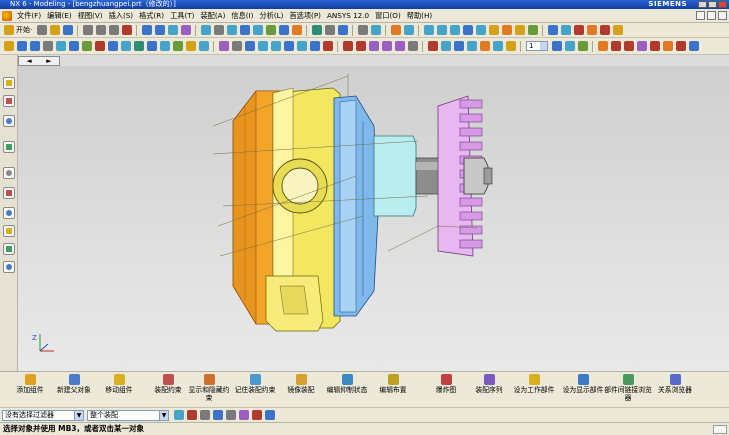 Image resolution: width=729 pixels, height=435 pixels. Describe the element at coordinates (617, 30) in the screenshot. I see `curvature-icon` at that location.